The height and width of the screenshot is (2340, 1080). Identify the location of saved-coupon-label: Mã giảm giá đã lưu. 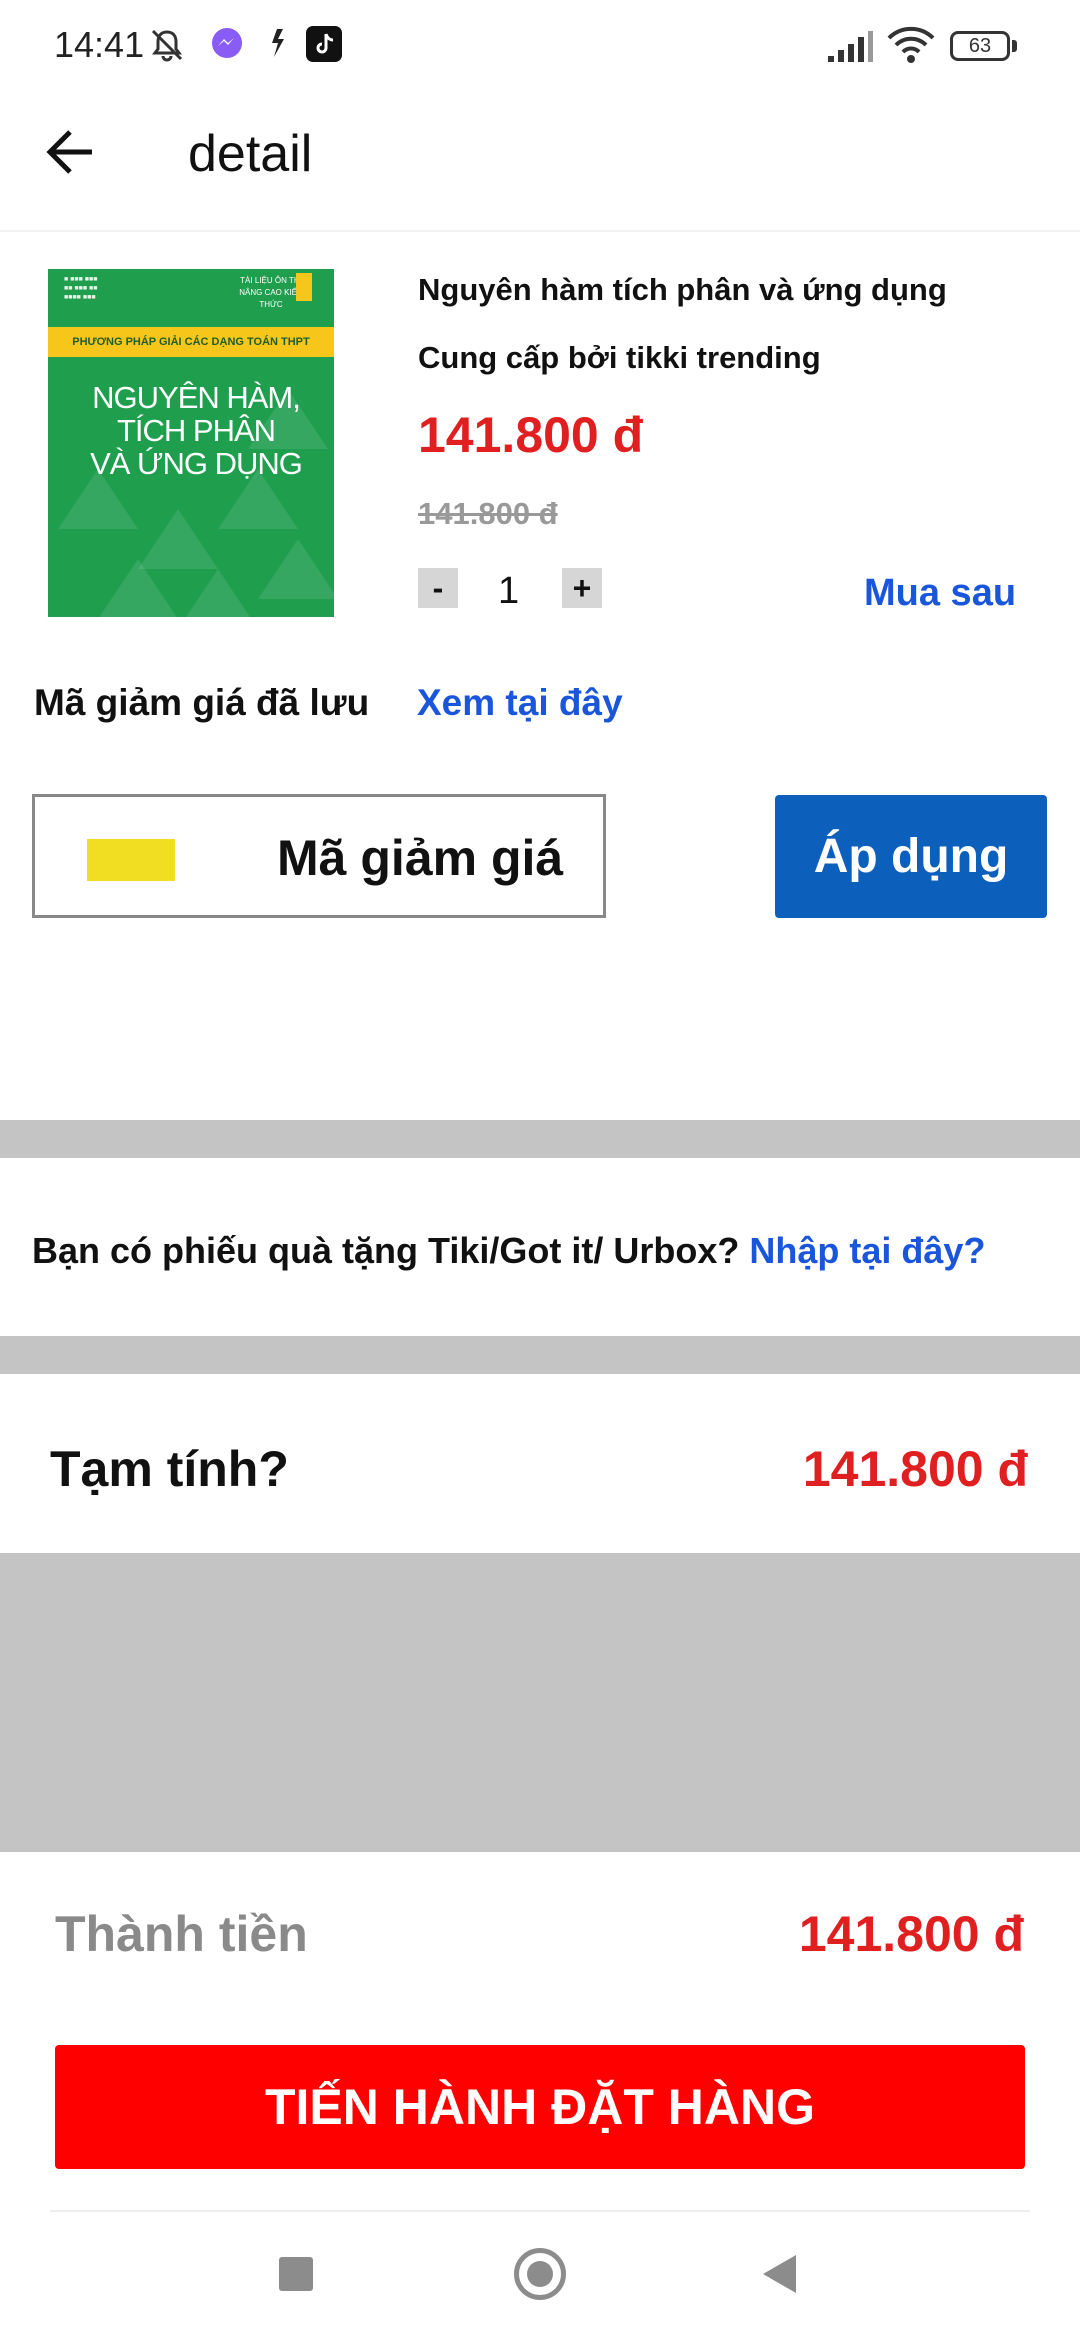
(202, 702).